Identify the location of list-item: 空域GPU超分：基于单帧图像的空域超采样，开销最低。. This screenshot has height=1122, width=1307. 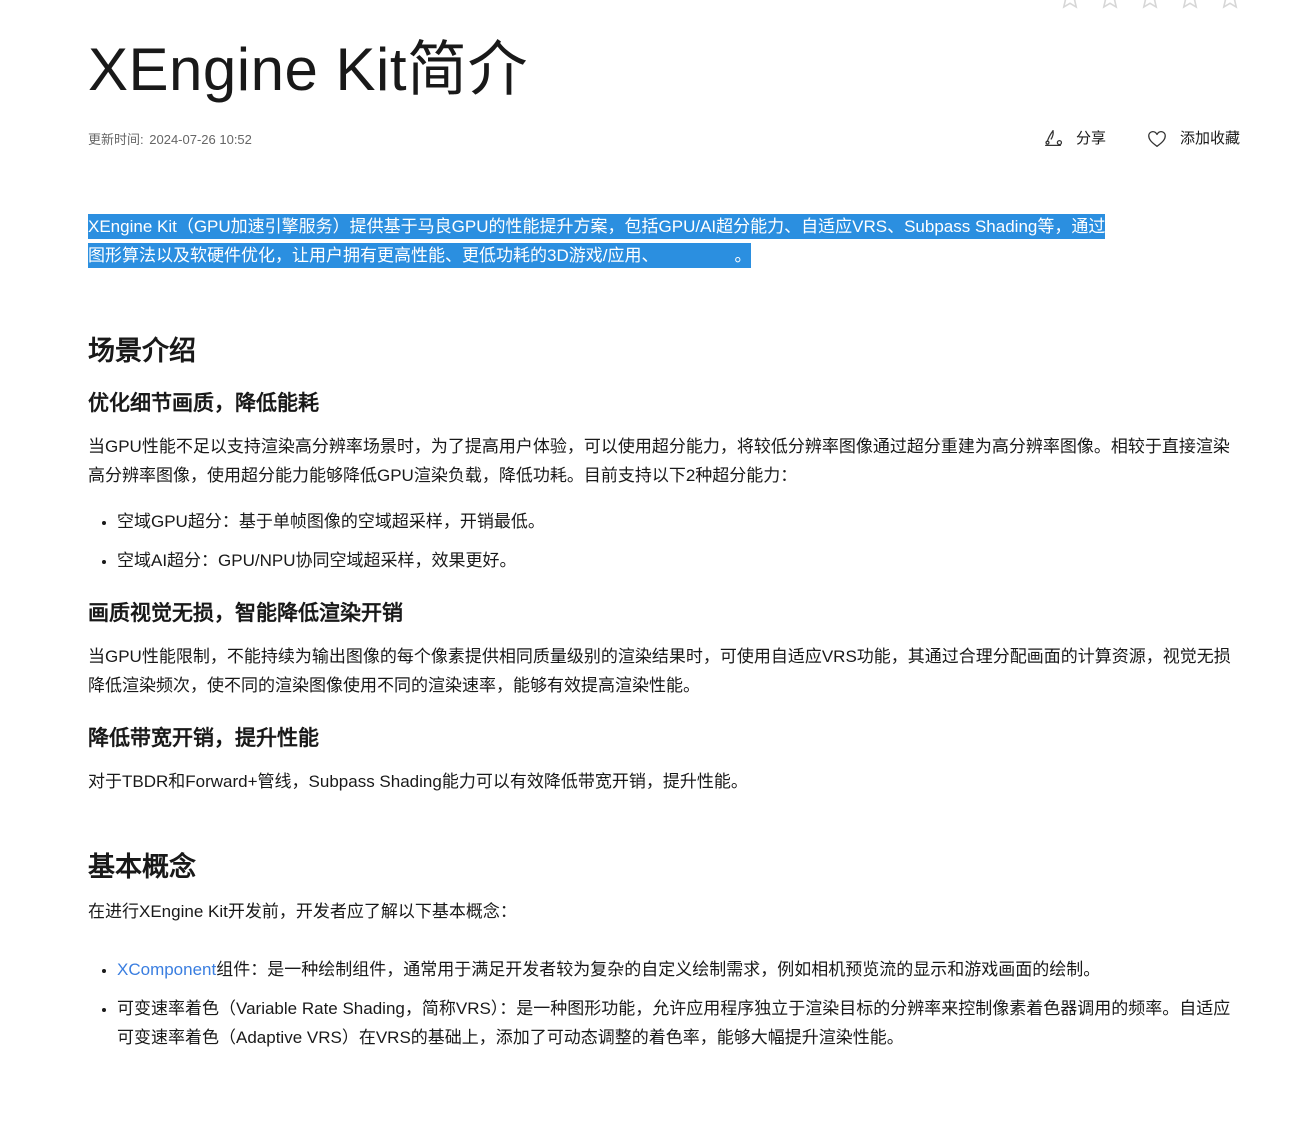
(680, 521).